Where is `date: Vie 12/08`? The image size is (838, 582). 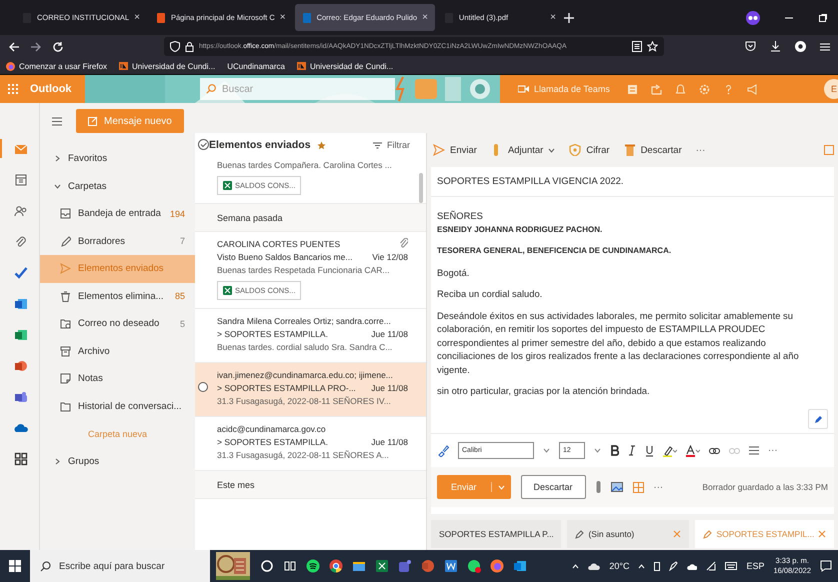
date: Vie 12/08 is located at coordinates (390, 257).